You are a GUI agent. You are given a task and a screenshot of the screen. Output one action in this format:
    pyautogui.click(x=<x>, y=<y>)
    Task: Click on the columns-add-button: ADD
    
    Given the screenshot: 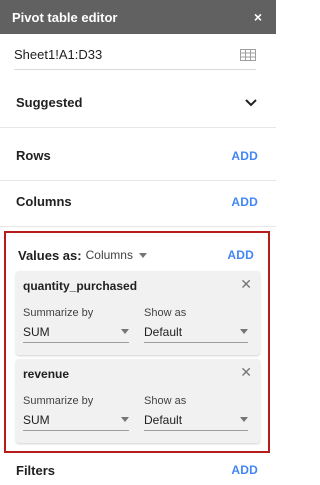 What is the action you would take?
    pyautogui.click(x=244, y=202)
    